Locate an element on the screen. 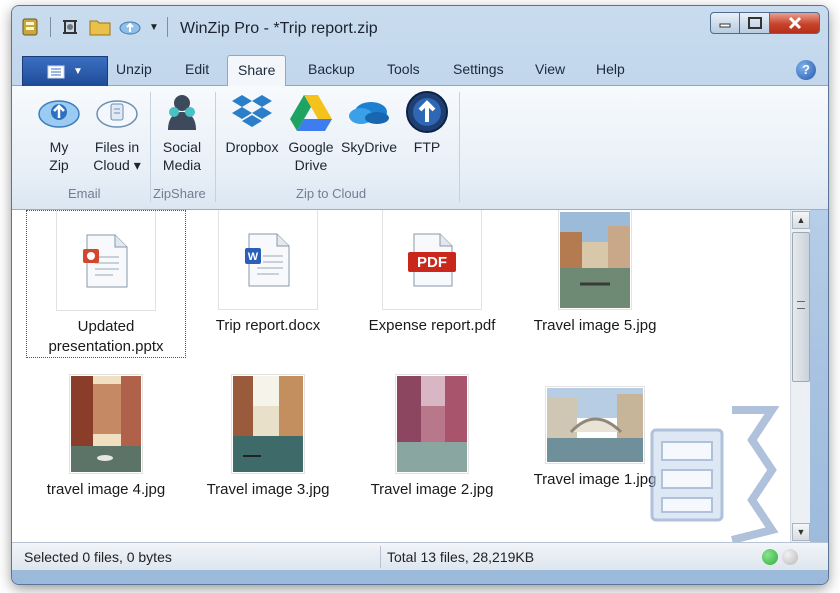 The image size is (840, 593). social-media-label: Social is located at coordinates (182, 147).